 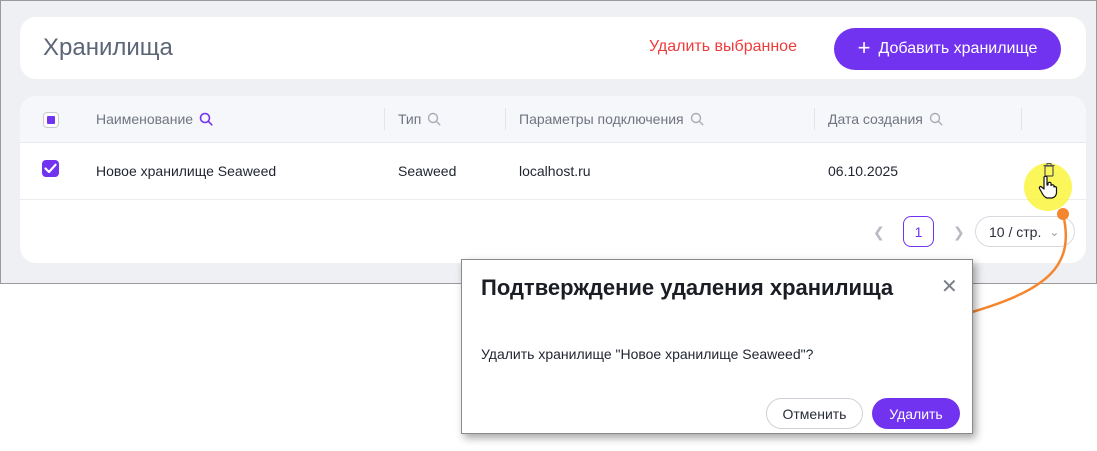 What do you see at coordinates (687, 287) in the screenshot?
I see `dialog-title: Подтверждение удаления хранилища` at bounding box center [687, 287].